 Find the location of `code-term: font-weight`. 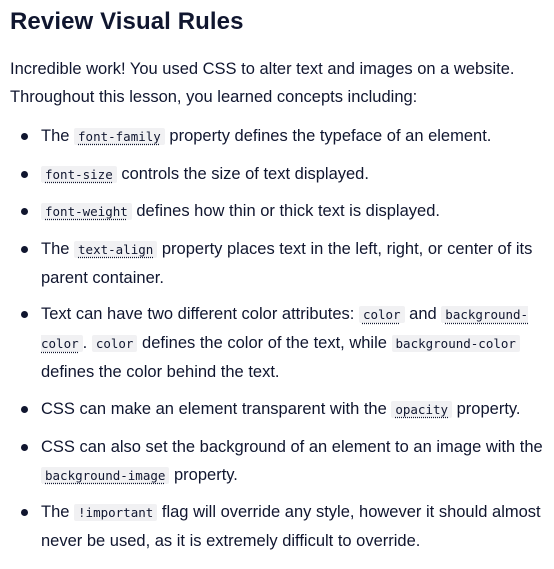

code-term: font-weight is located at coordinates (86, 212).